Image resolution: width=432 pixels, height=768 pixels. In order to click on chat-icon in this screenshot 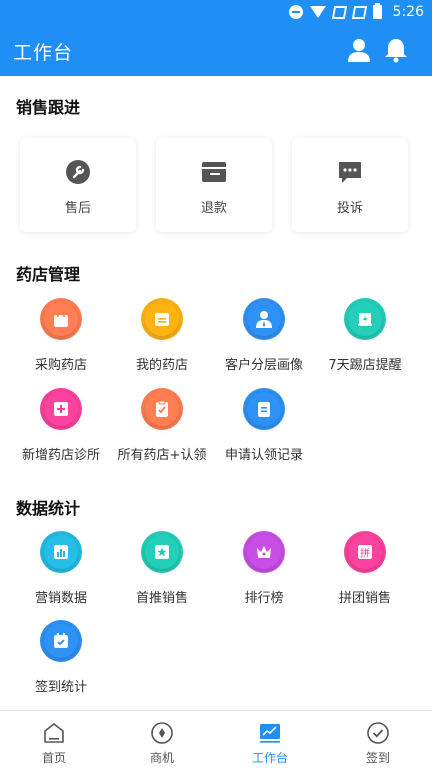, I will do `click(350, 172)`.